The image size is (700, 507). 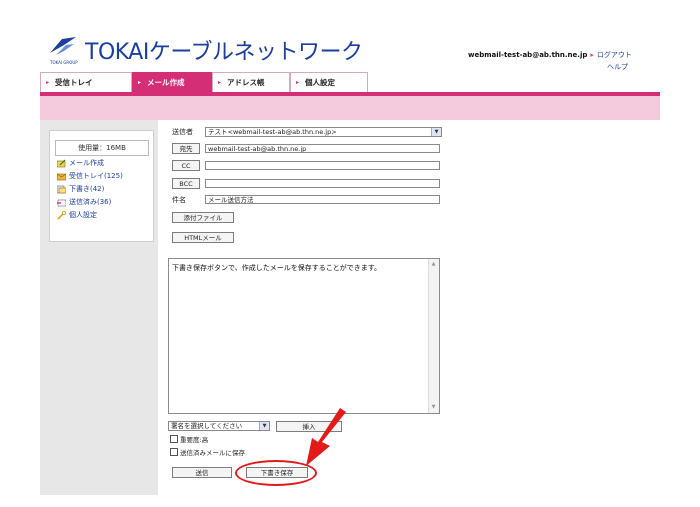 I want to click on tab-compose: ▸ メール作成, so click(x=172, y=82).